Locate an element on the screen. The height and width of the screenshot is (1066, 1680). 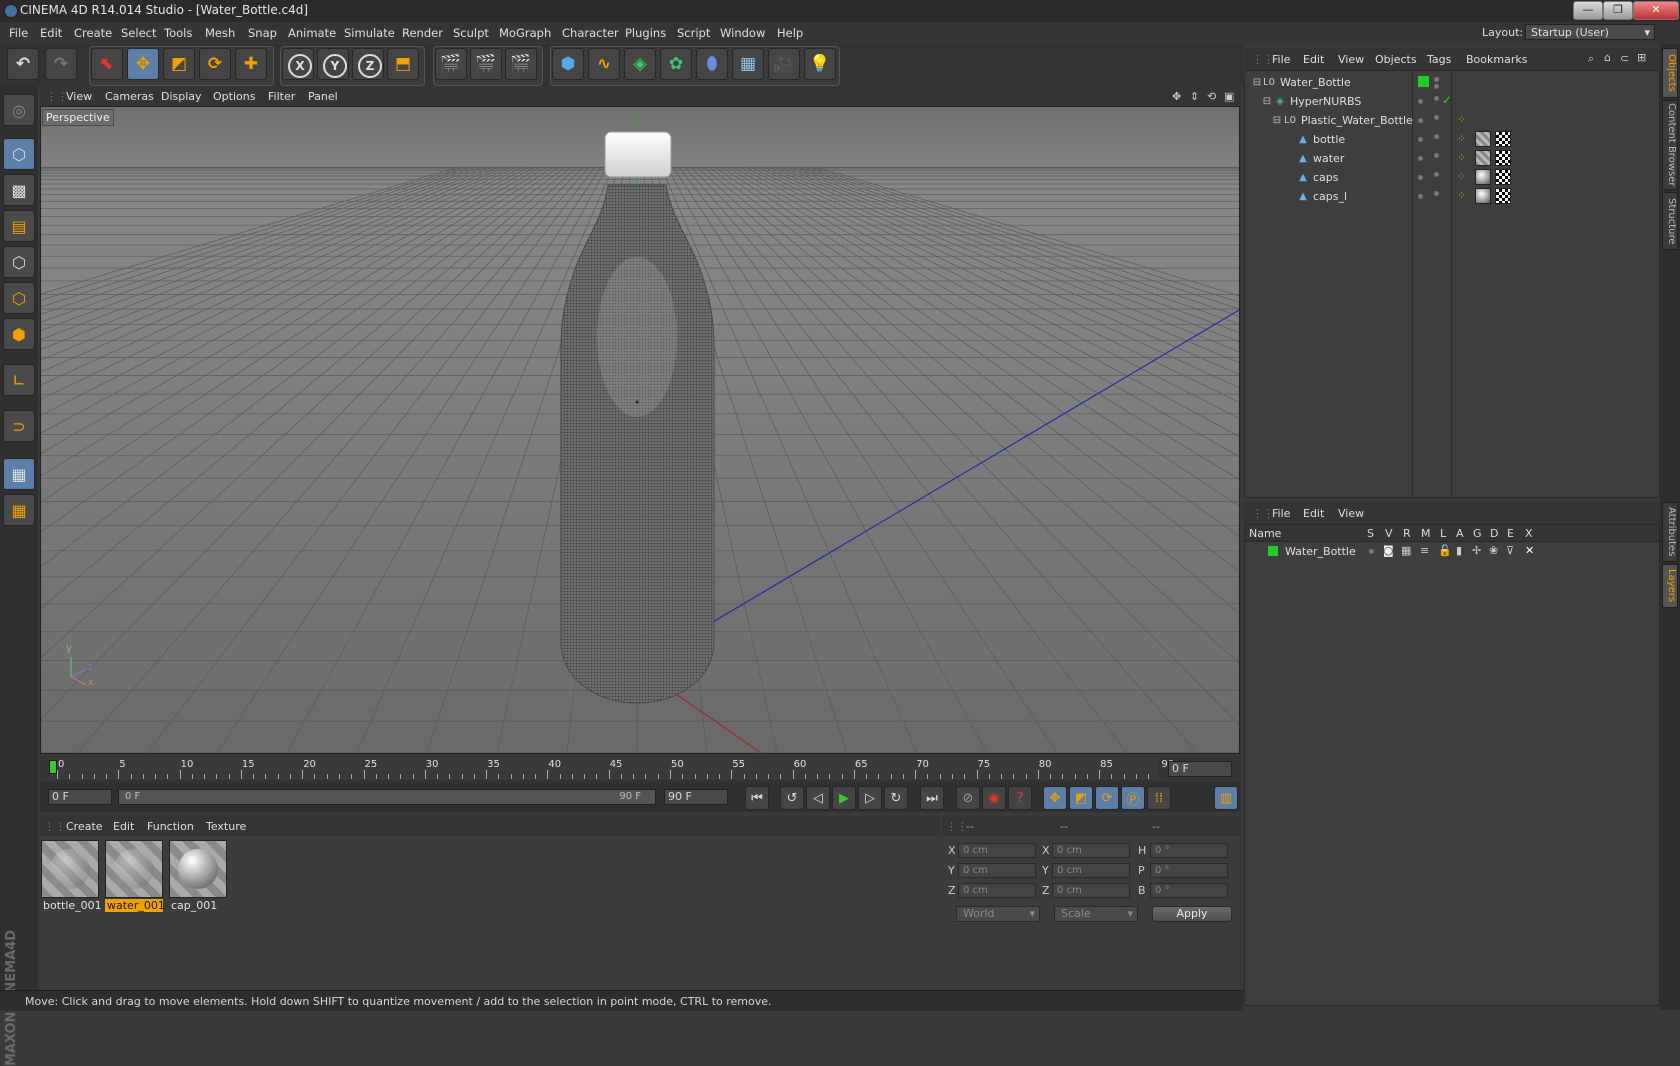
min-time-field: 0 F is located at coordinates (80, 797).